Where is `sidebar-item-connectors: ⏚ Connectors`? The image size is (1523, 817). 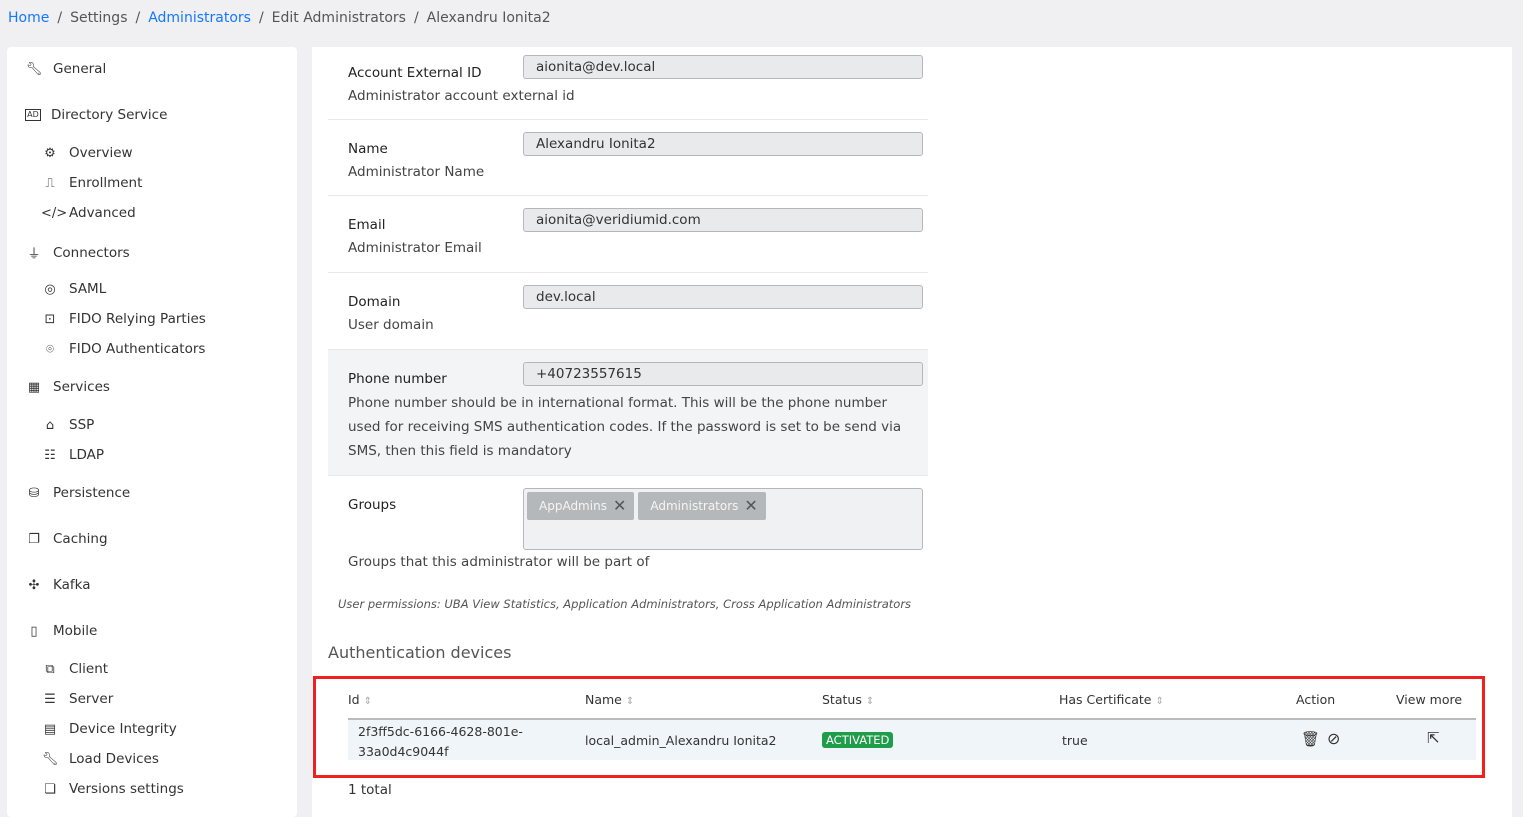 sidebar-item-connectors: ⏚ Connectors is located at coordinates (77, 253).